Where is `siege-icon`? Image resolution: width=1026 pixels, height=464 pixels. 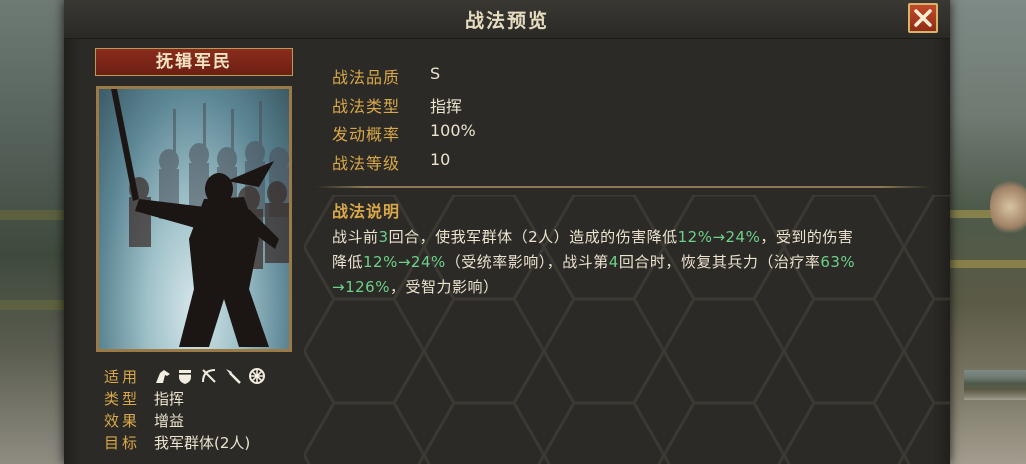
siege-icon is located at coordinates (257, 376).